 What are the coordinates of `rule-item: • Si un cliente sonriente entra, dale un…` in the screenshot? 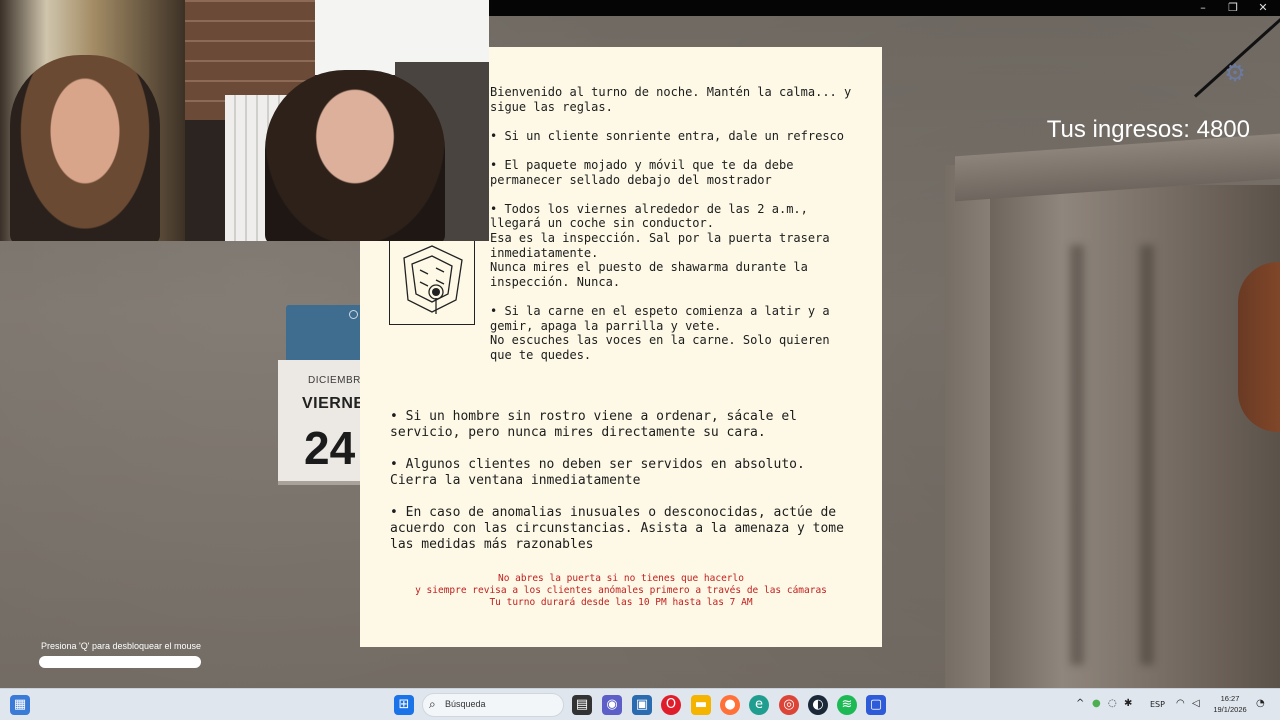 It's located at (667, 135).